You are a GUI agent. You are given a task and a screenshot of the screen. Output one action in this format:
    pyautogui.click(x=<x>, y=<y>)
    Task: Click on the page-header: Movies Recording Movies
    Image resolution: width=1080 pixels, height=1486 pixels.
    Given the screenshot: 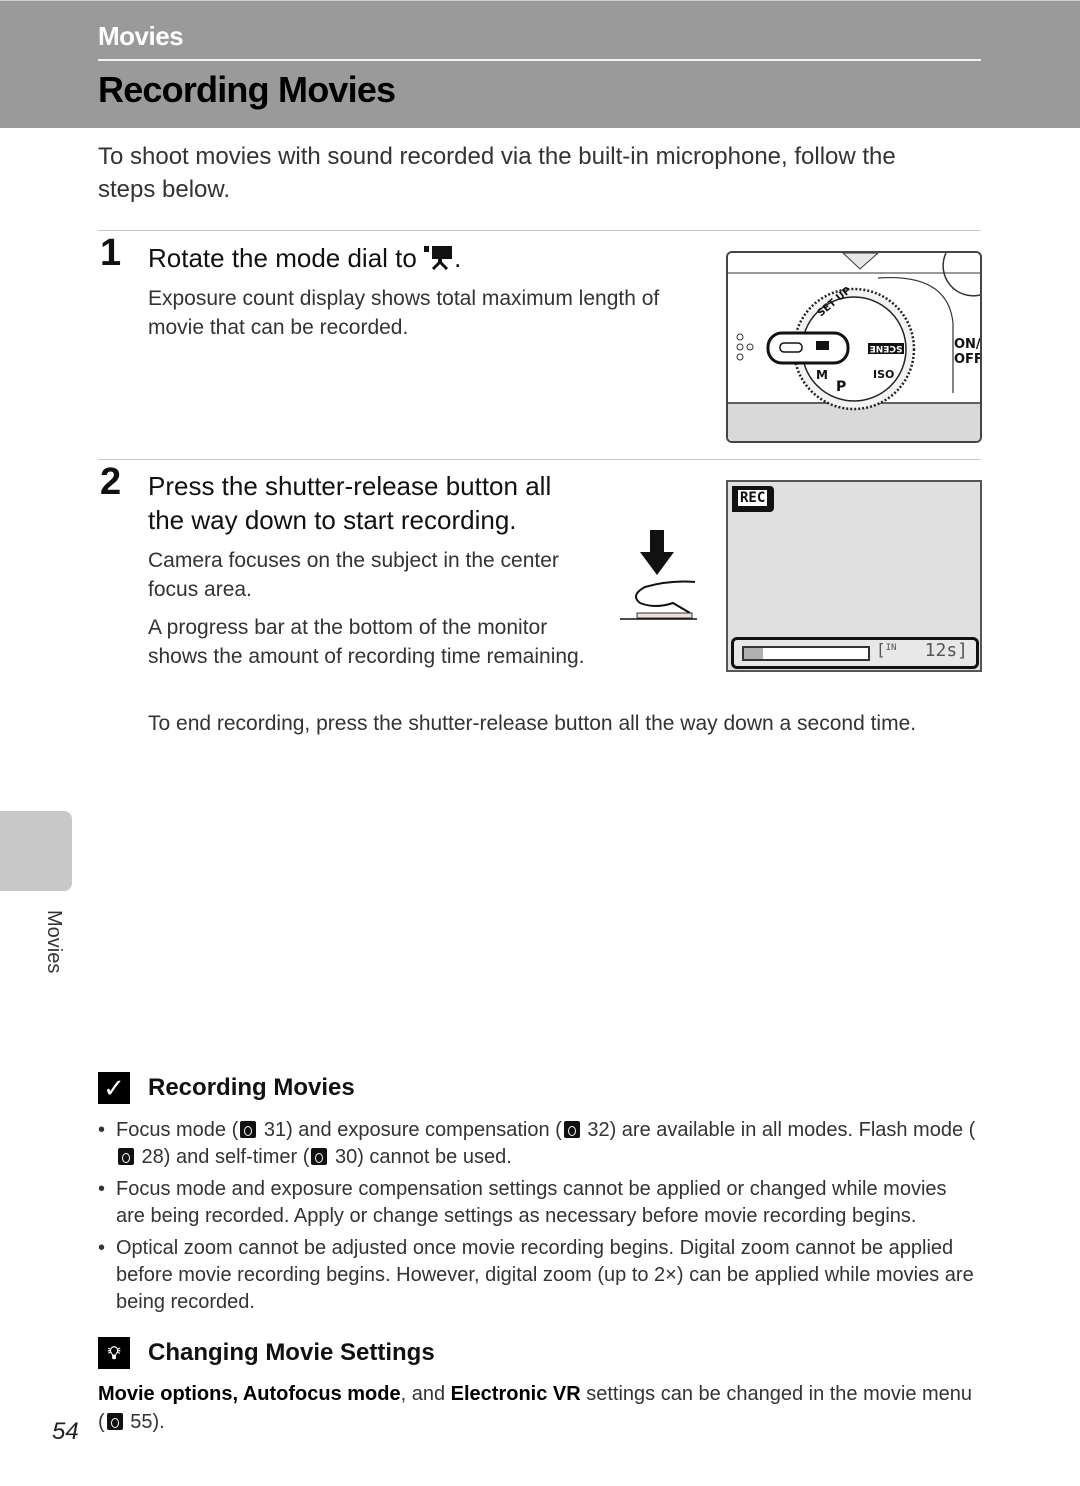 What is the action you would take?
    pyautogui.click(x=540, y=64)
    